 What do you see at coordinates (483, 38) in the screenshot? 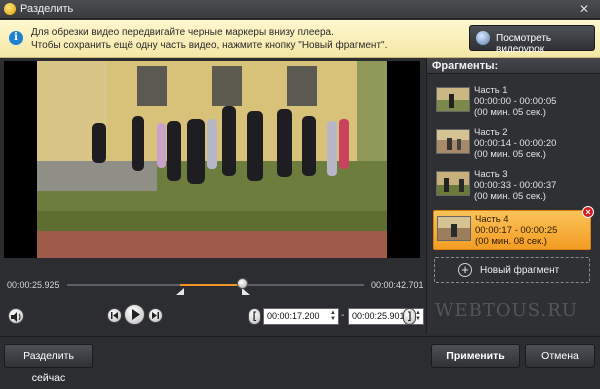
I see `webcam-icon` at bounding box center [483, 38].